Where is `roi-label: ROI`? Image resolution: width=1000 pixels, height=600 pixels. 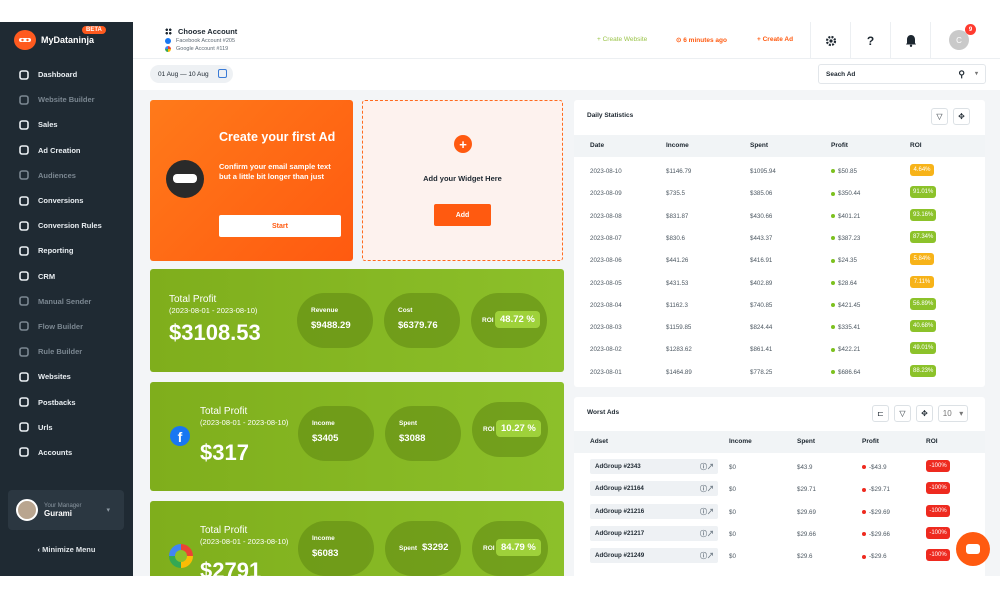 roi-label: ROI is located at coordinates (488, 320).